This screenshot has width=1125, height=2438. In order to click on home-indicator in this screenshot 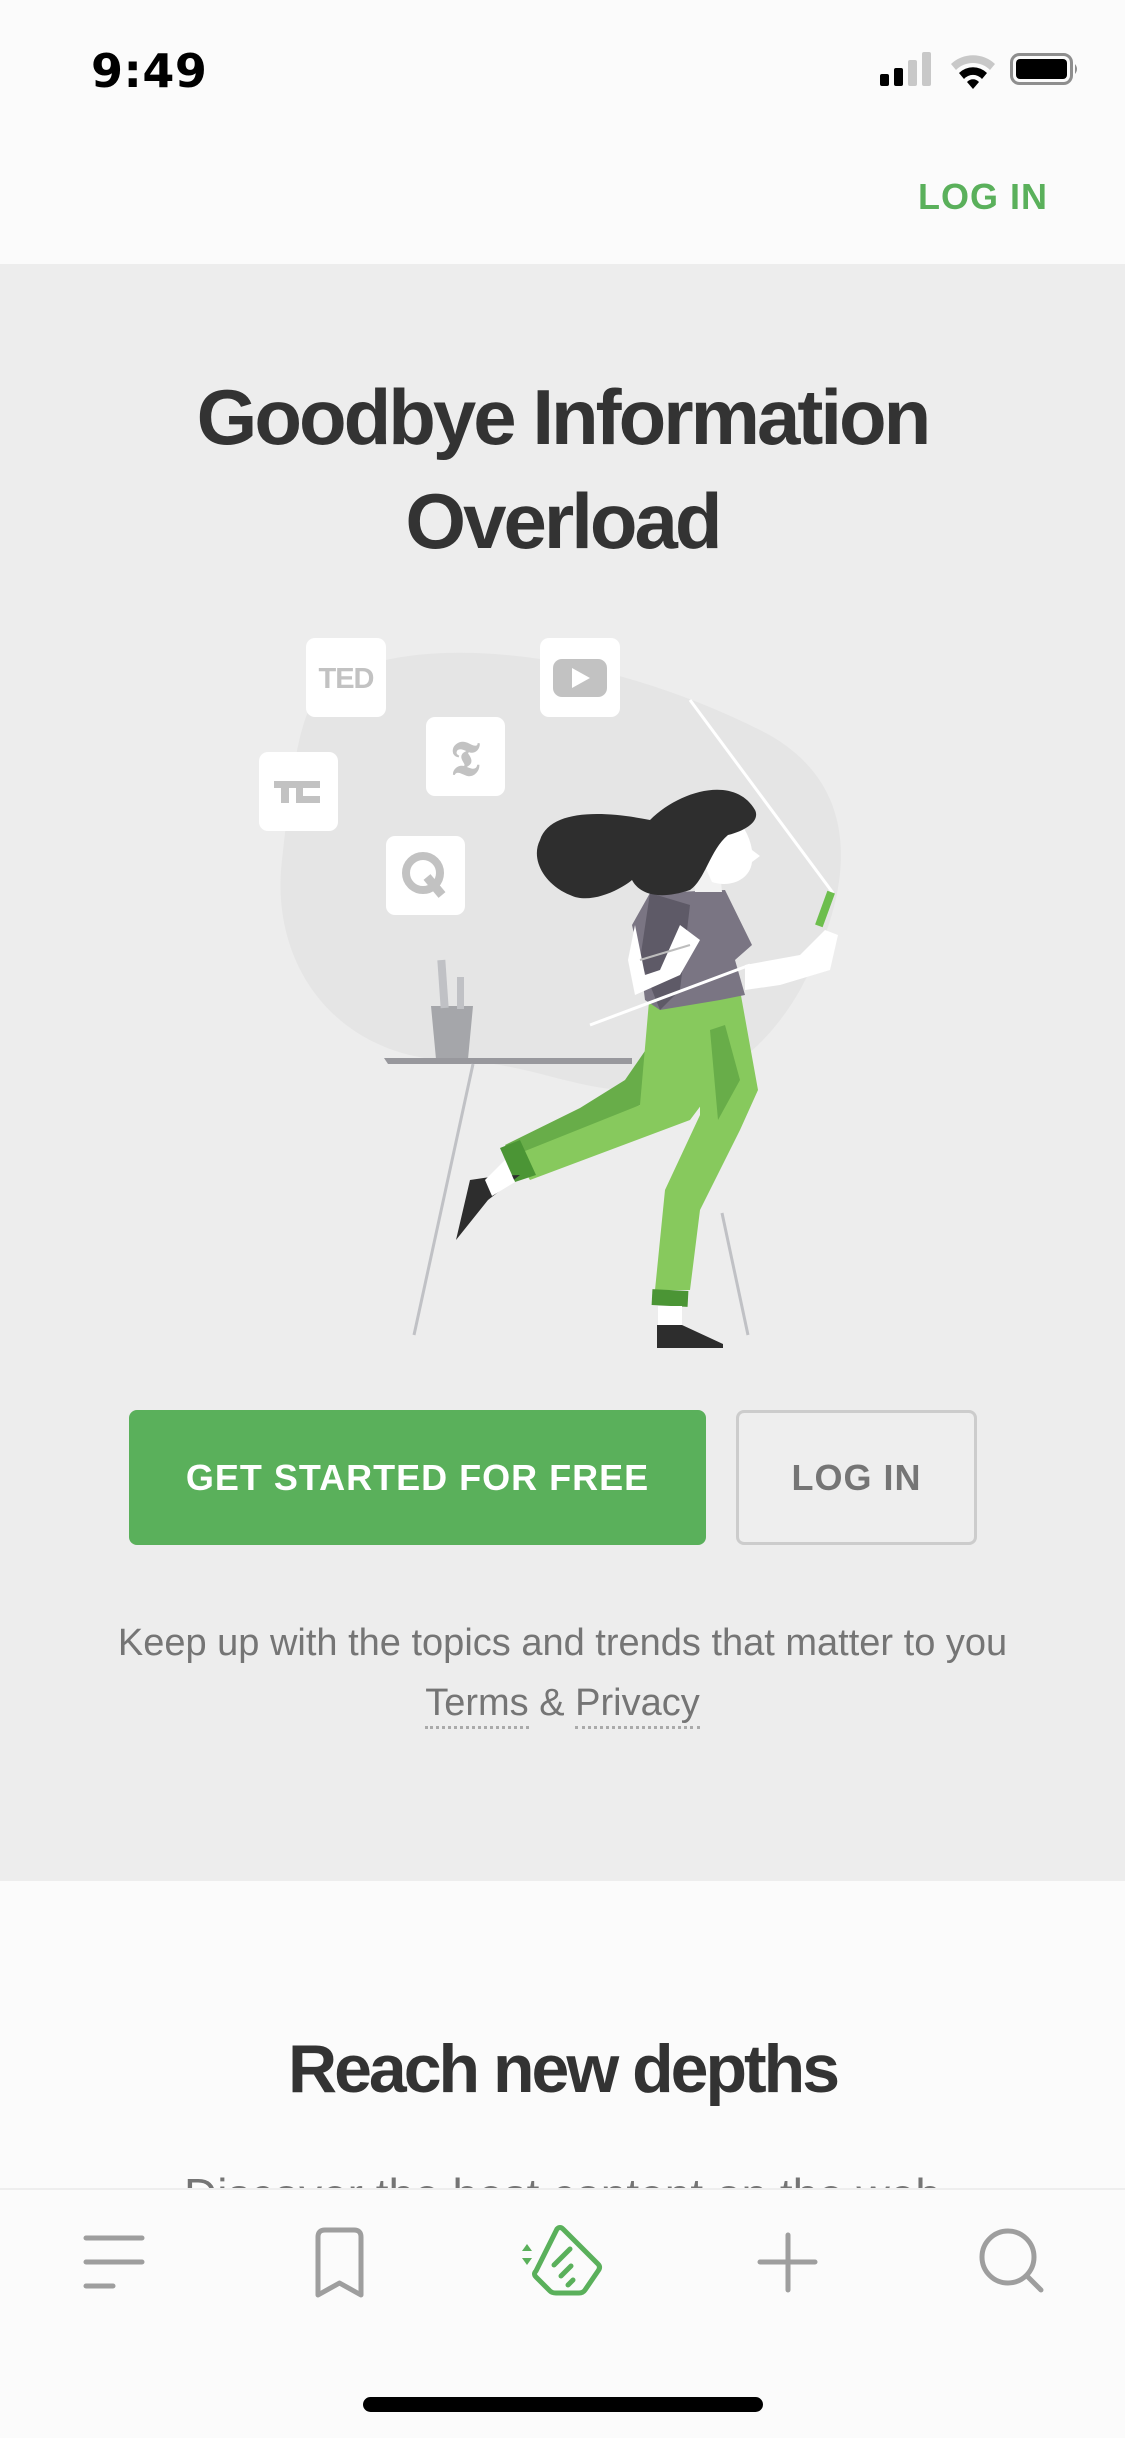, I will do `click(563, 2404)`.